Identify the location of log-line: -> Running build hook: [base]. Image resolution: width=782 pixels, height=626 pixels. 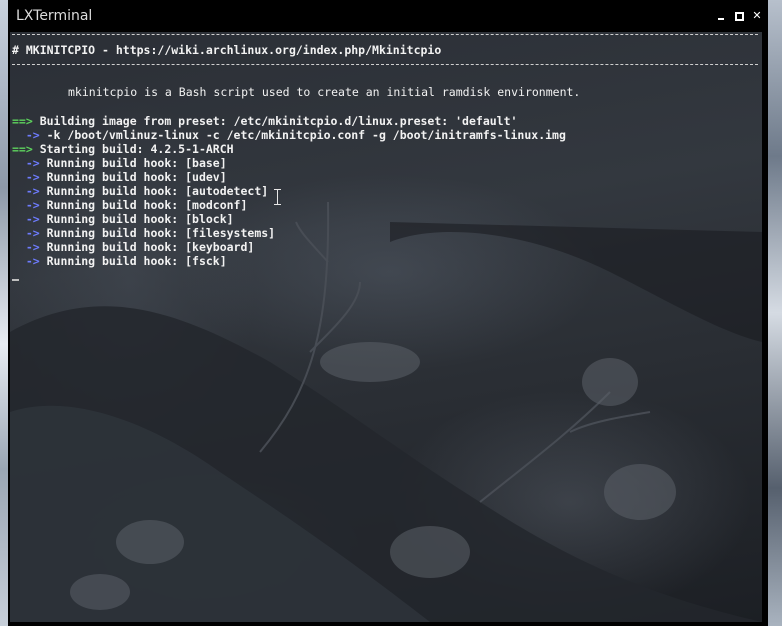
(119, 163).